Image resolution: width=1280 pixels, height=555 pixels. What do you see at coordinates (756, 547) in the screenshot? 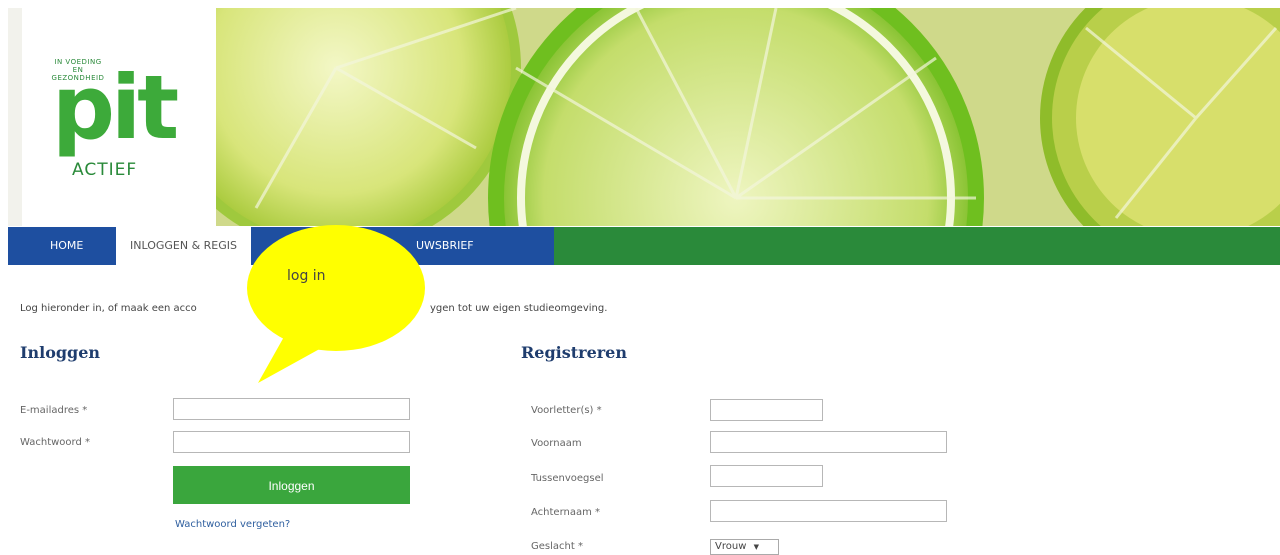
I see `chevron-down-icon: ▼` at bounding box center [756, 547].